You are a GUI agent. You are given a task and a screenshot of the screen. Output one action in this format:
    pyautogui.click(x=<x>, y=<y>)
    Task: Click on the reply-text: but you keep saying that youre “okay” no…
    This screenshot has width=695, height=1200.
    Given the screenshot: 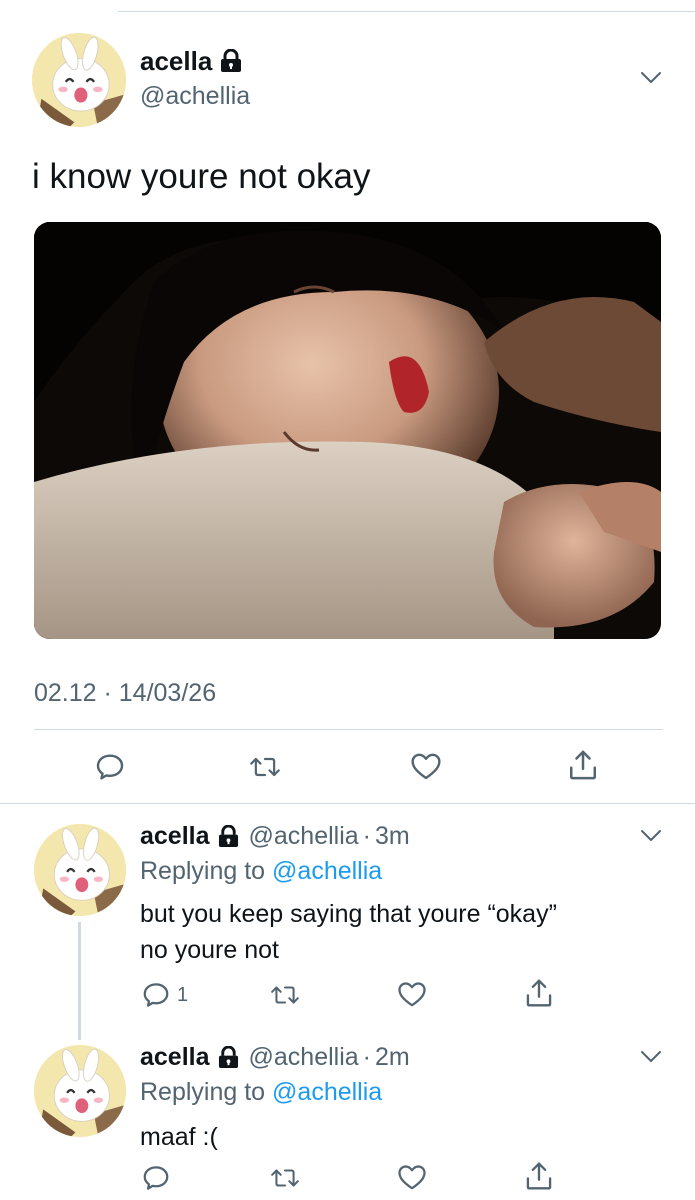 What is the action you would take?
    pyautogui.click(x=400, y=932)
    